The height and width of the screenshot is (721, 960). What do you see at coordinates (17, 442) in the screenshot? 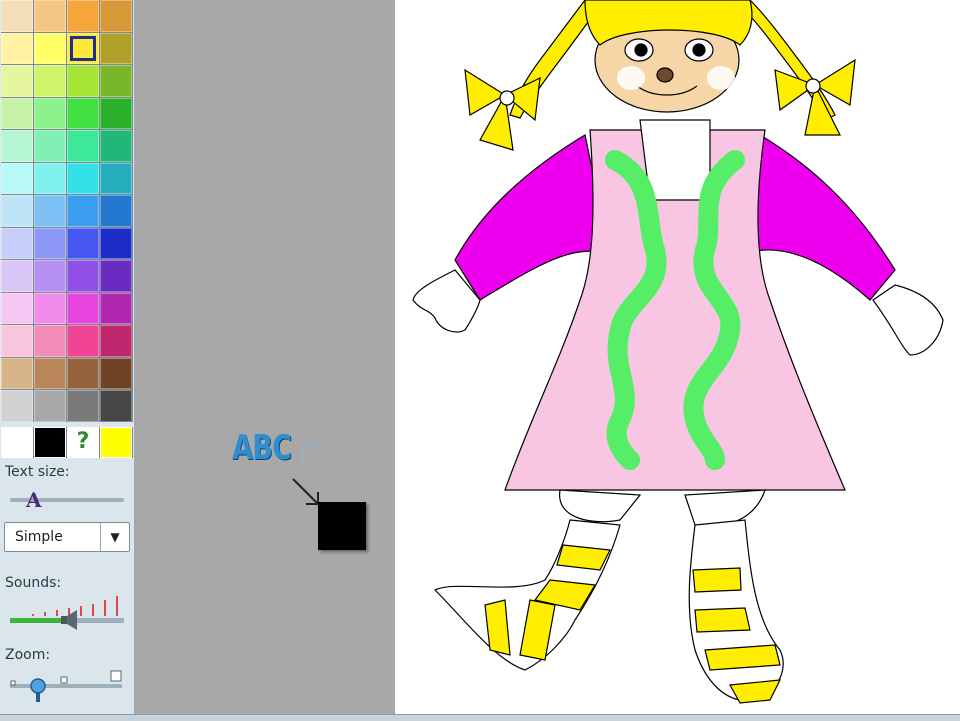
I see `swatch-white` at bounding box center [17, 442].